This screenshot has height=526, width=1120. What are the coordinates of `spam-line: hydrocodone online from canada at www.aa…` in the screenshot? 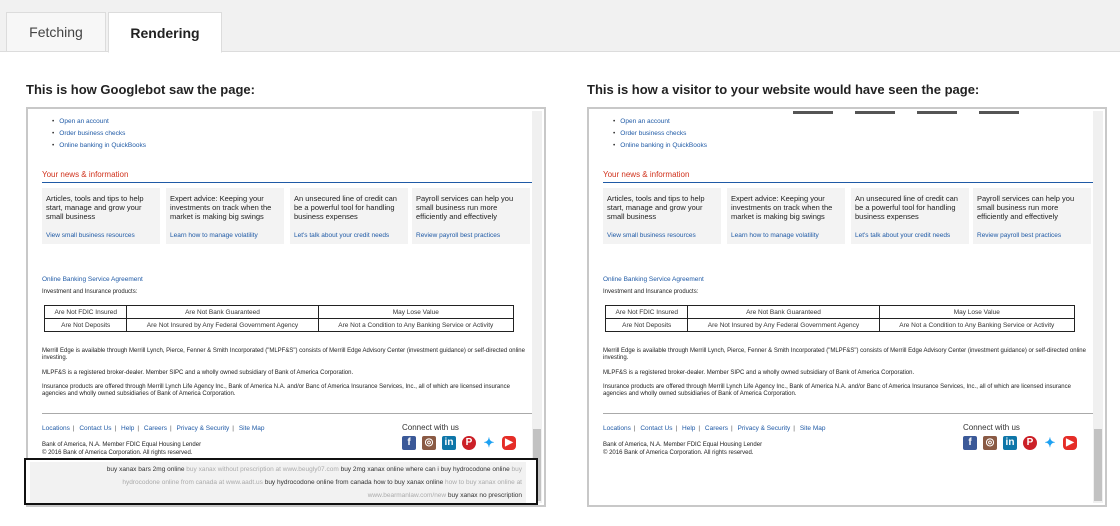 It's located at (322, 482).